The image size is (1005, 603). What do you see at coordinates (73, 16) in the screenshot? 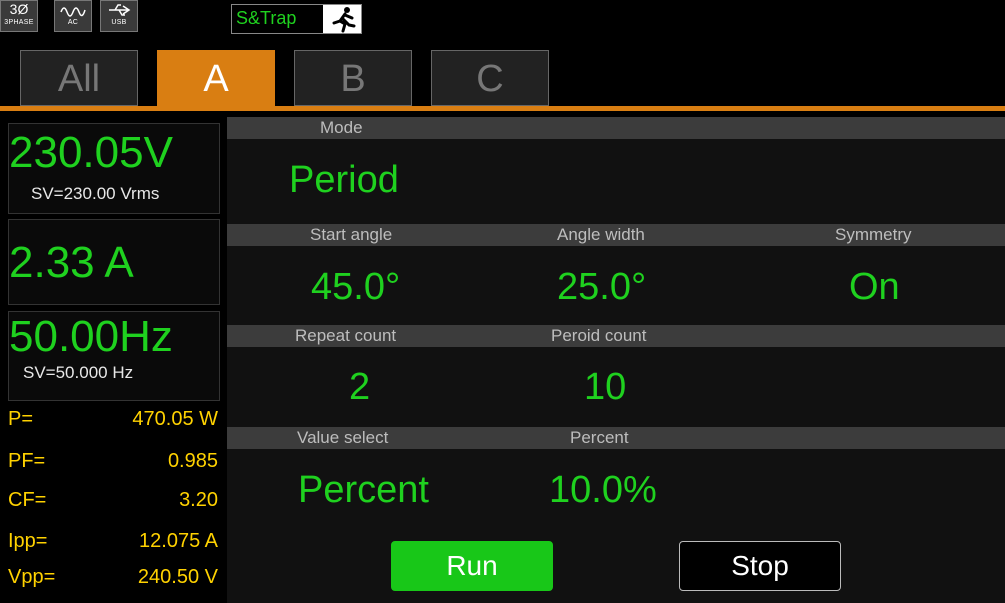
I see `ac-waveform-icon: AC` at bounding box center [73, 16].